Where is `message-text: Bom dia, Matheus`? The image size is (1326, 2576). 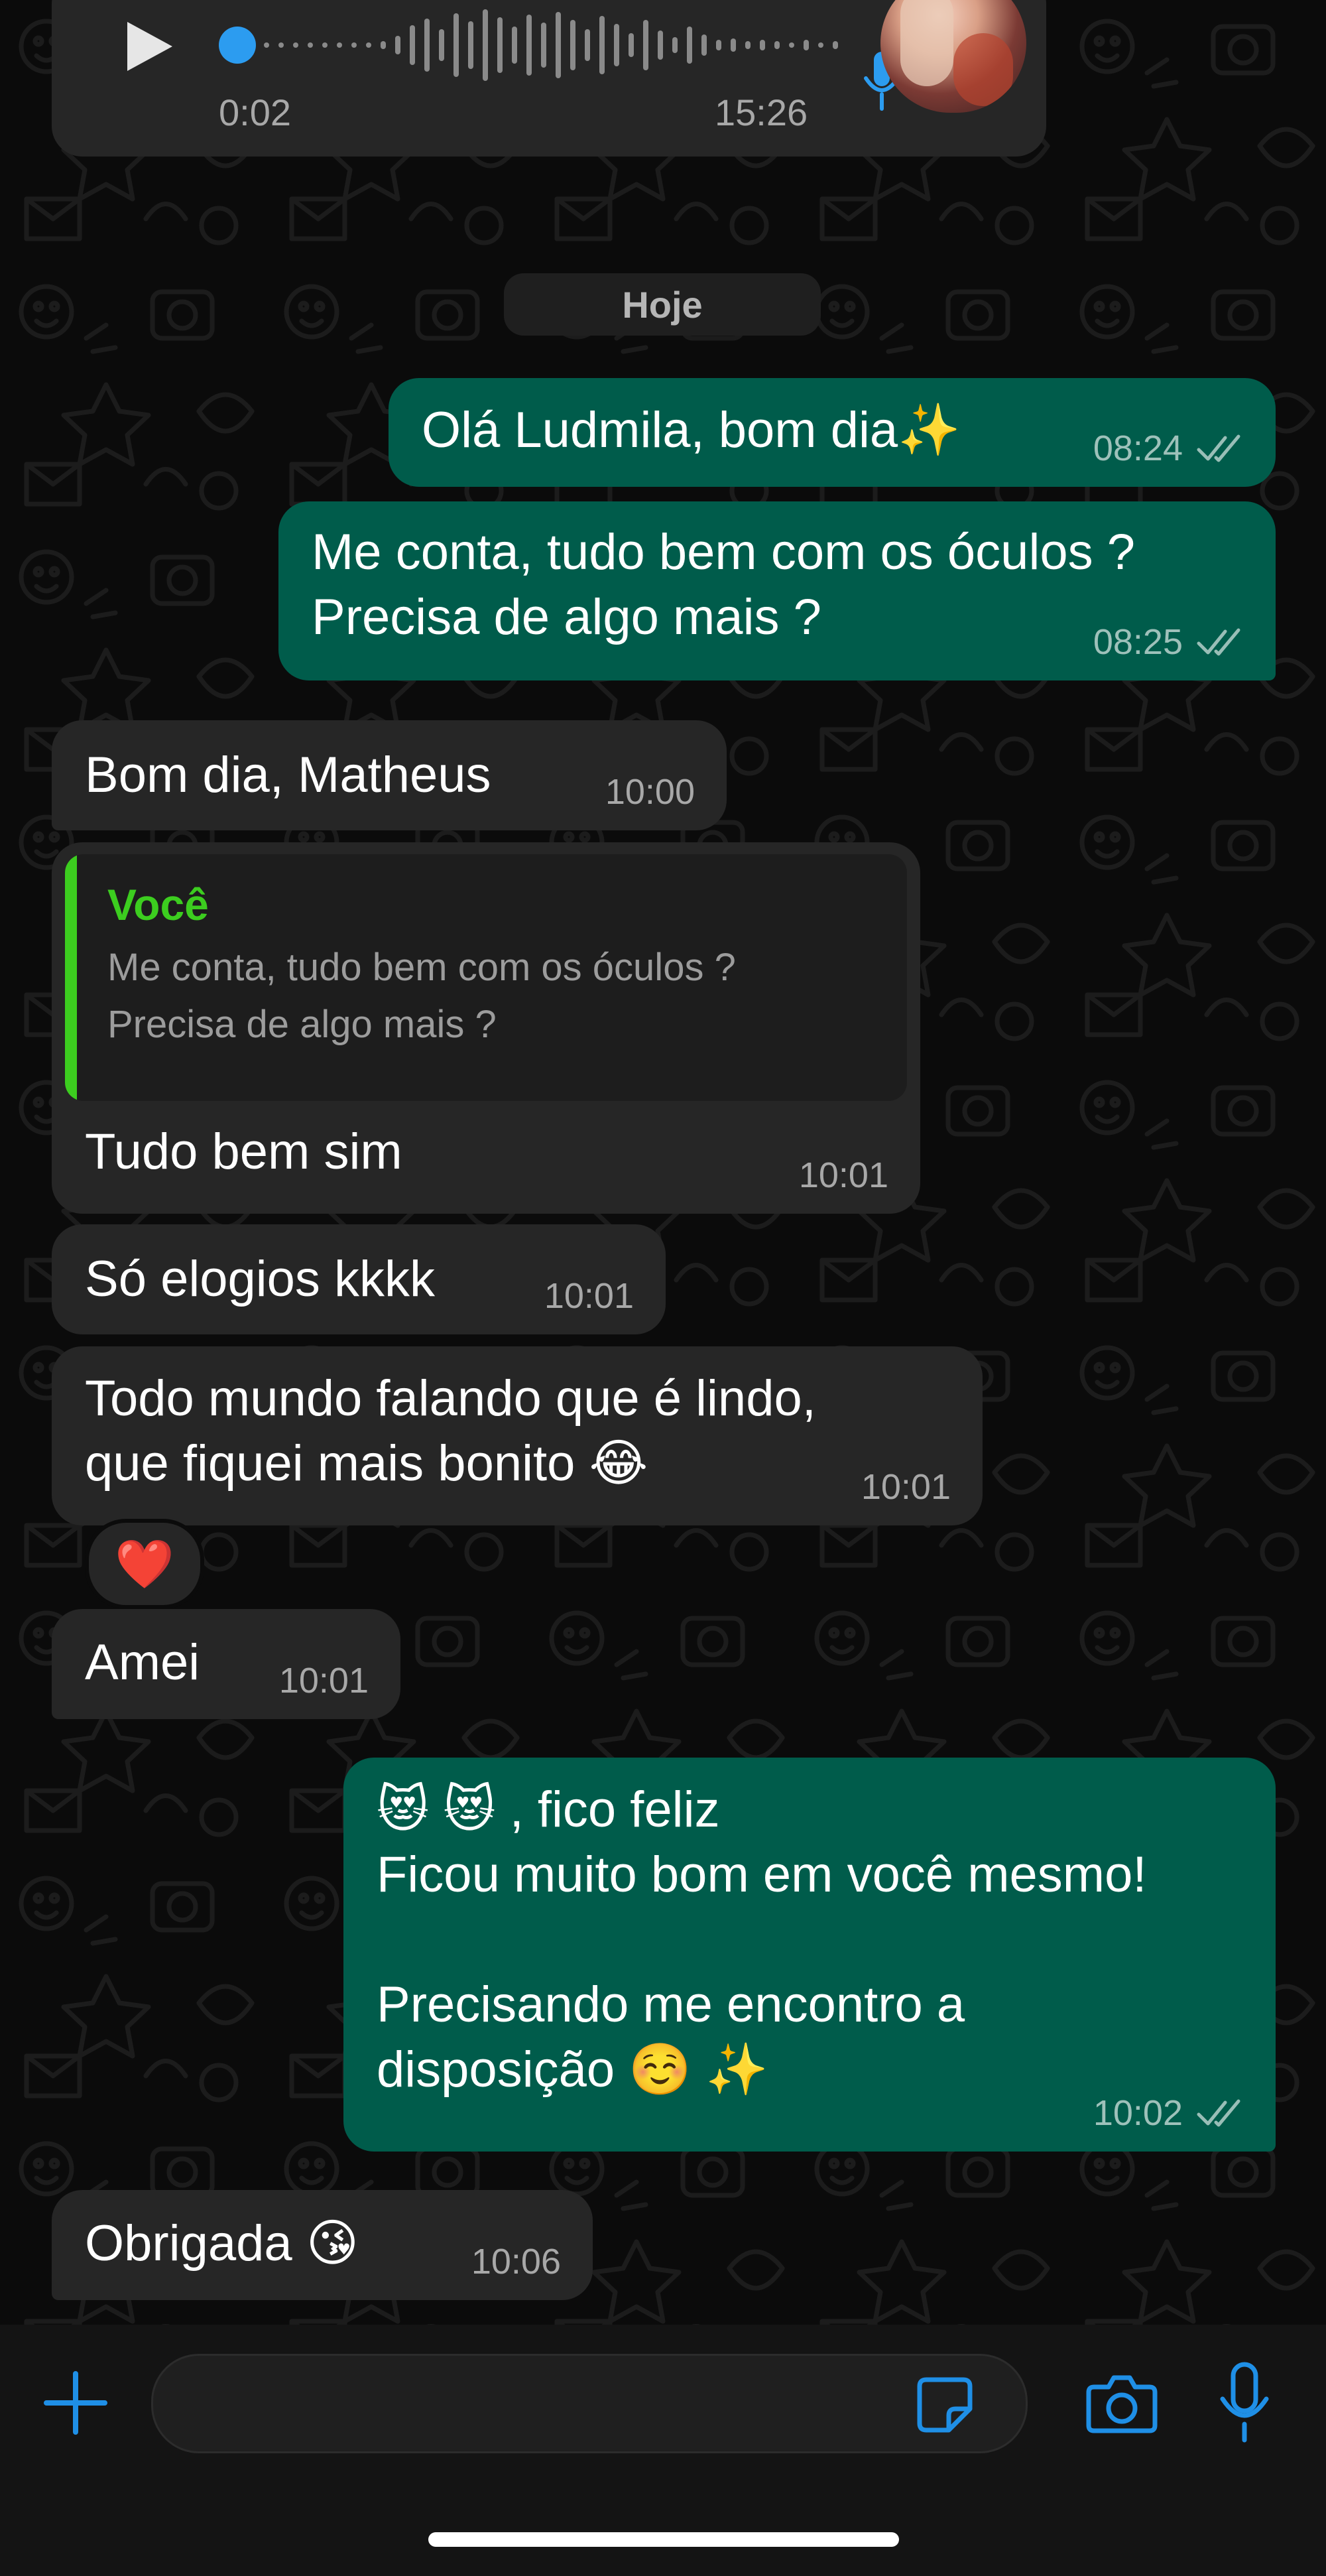 message-text: Bom dia, Matheus is located at coordinates (288, 775).